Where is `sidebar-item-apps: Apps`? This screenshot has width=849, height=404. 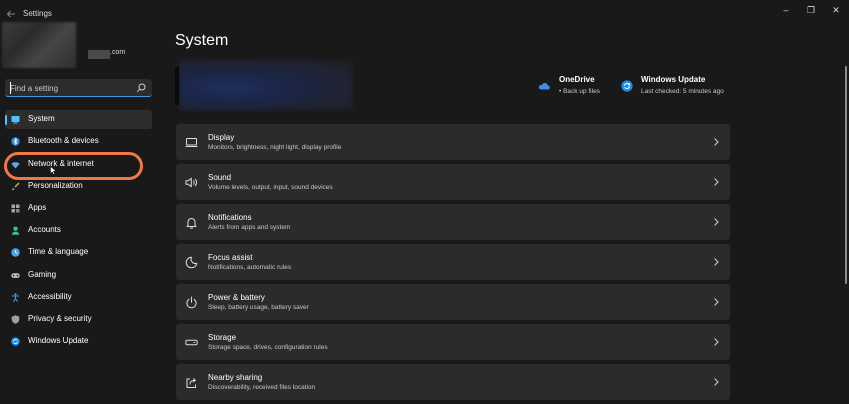
sidebar-item-apps: Apps is located at coordinates (78, 208).